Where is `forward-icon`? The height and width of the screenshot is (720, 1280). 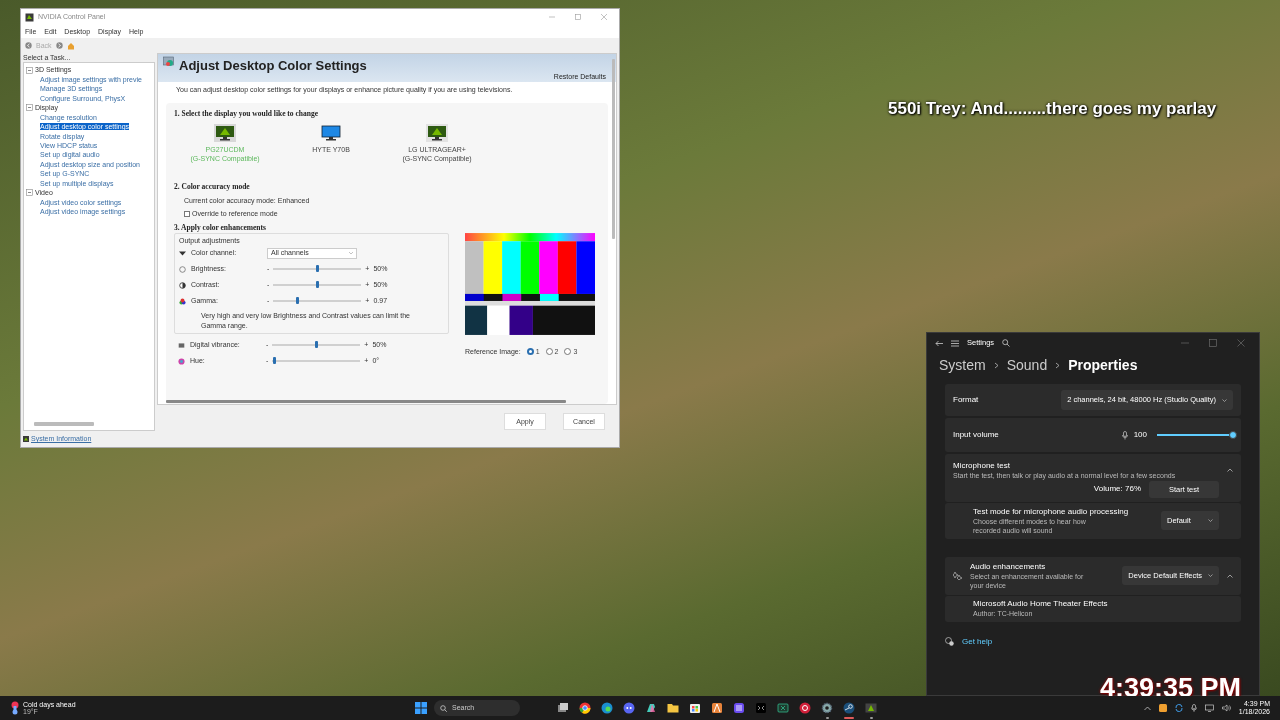
forward-icon is located at coordinates (59, 45).